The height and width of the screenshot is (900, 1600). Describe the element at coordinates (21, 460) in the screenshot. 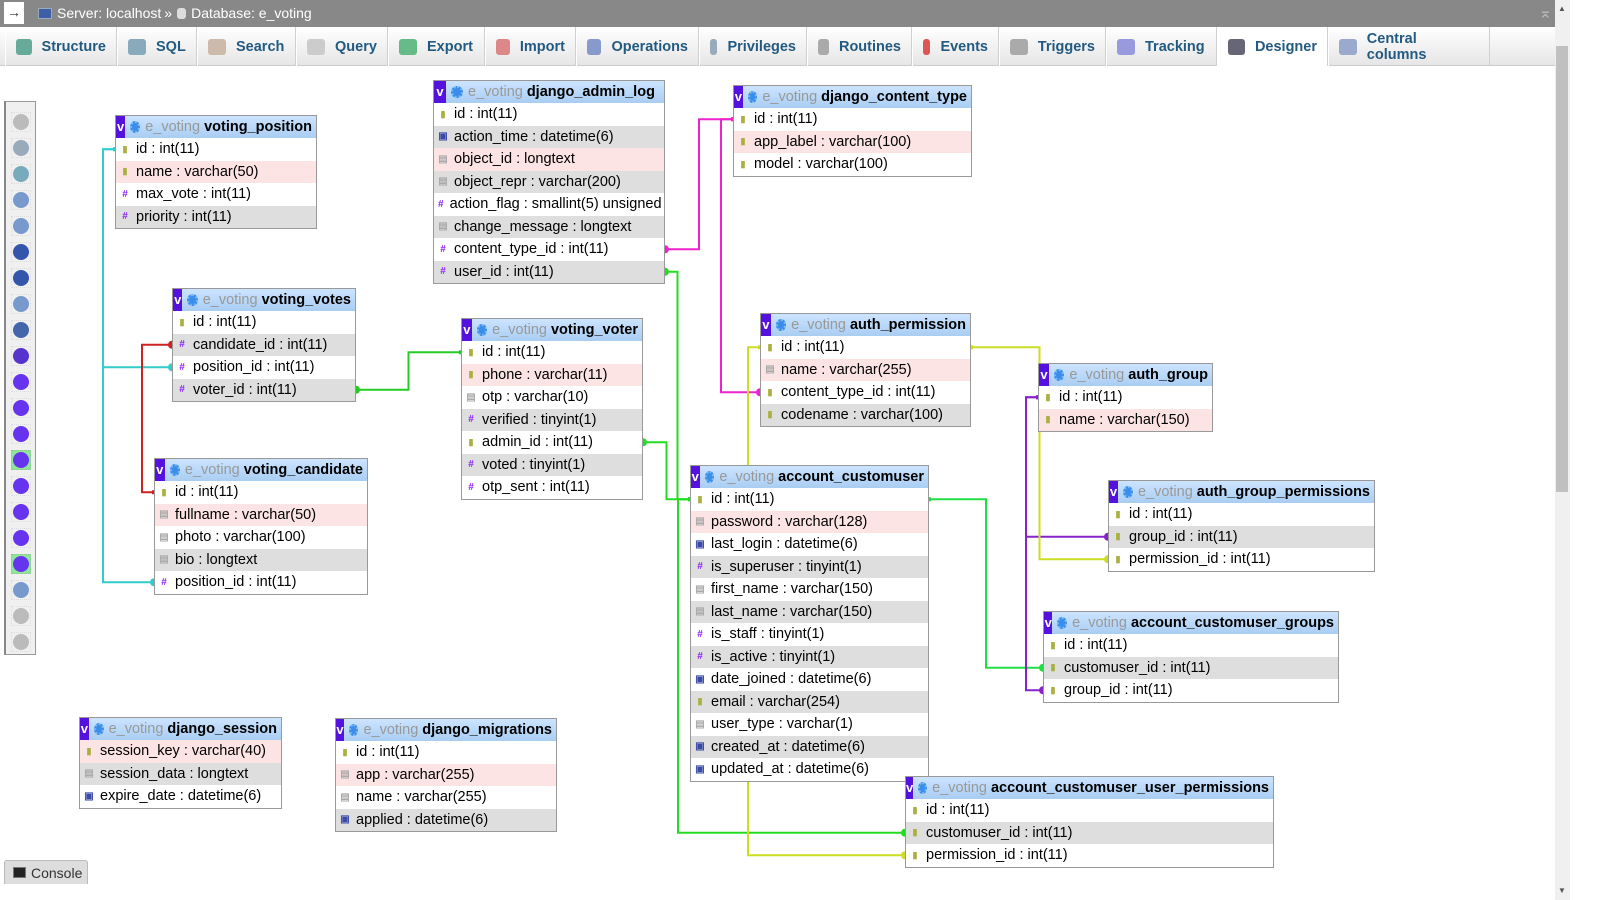

I see `direct-links-button` at that location.